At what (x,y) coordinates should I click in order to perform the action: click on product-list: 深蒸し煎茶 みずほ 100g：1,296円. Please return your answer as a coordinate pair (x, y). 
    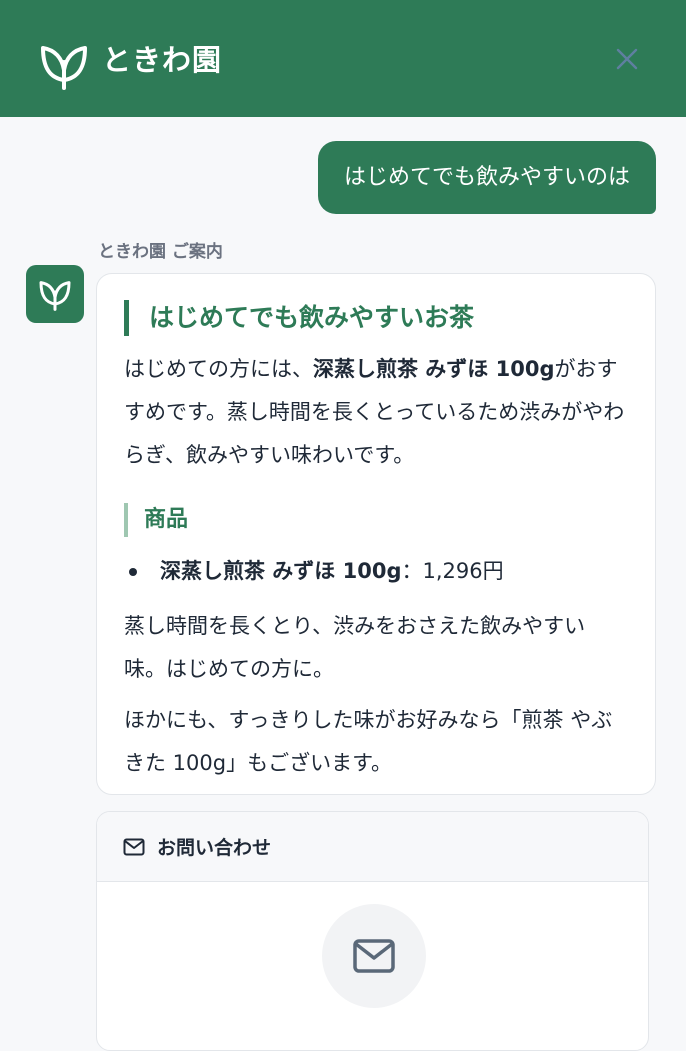
    Looking at the image, I should click on (374, 571).